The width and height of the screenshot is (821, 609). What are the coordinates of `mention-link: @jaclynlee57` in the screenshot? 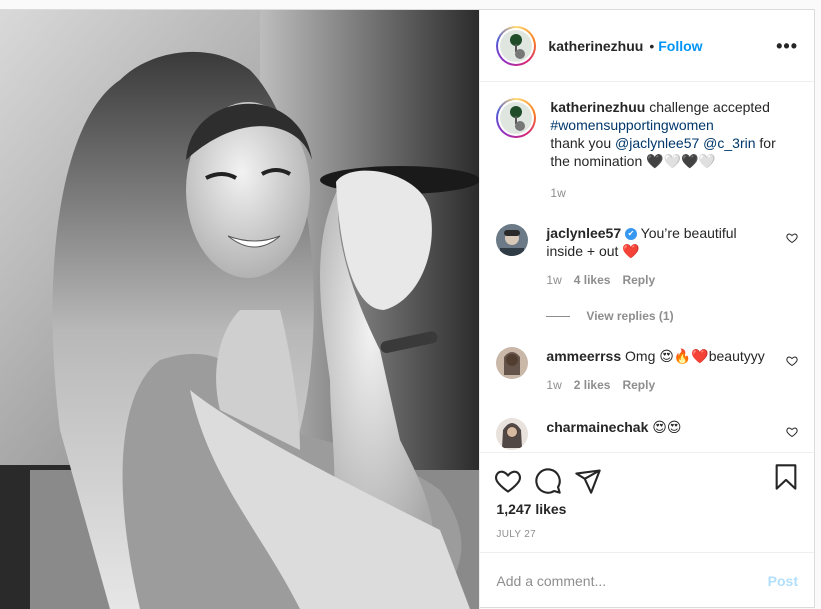 It's located at (657, 143).